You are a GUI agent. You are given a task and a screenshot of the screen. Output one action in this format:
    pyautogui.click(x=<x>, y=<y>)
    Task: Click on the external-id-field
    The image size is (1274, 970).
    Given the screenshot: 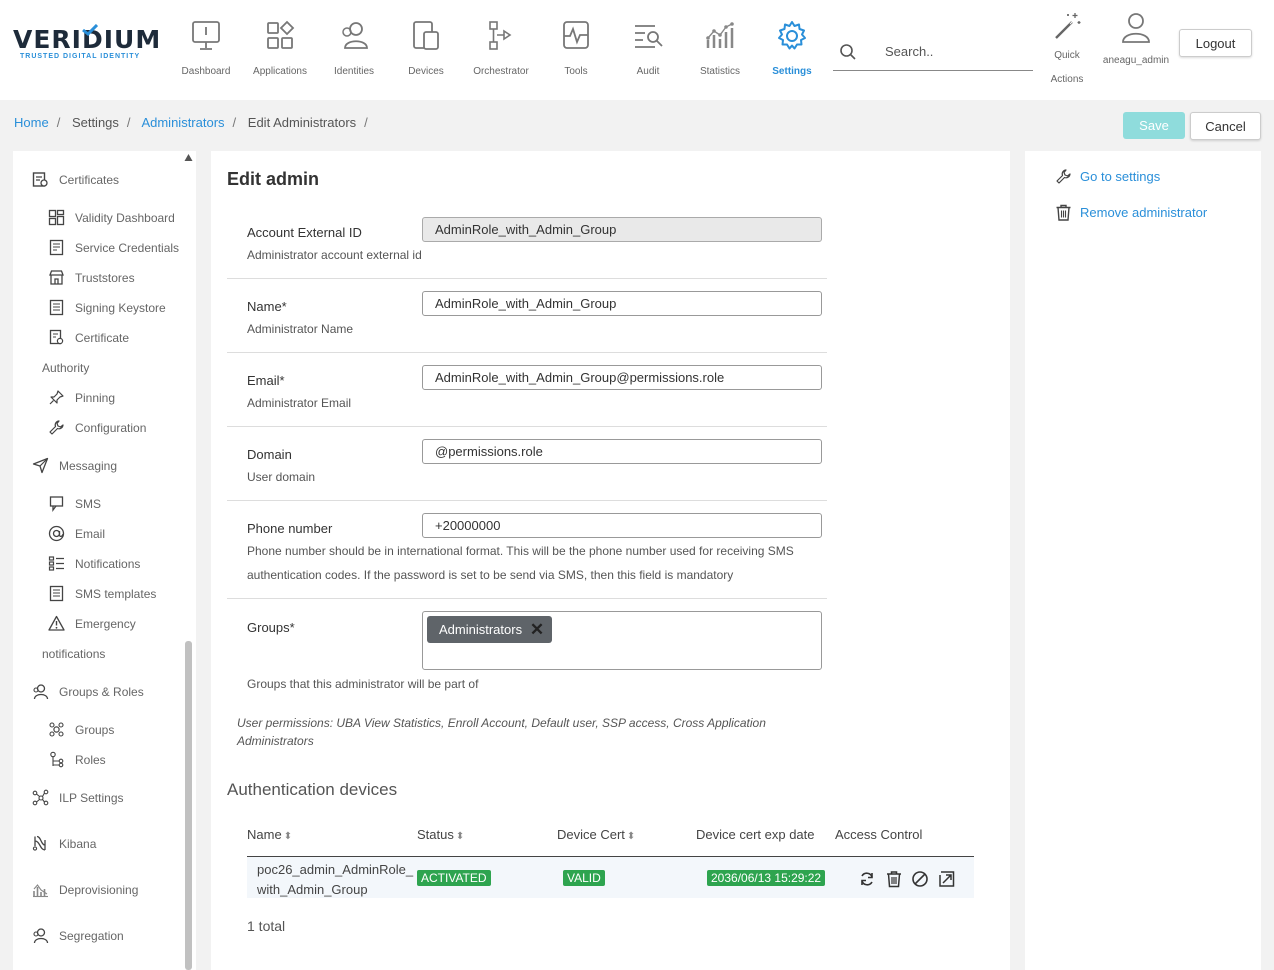 What is the action you would take?
    pyautogui.click(x=622, y=229)
    